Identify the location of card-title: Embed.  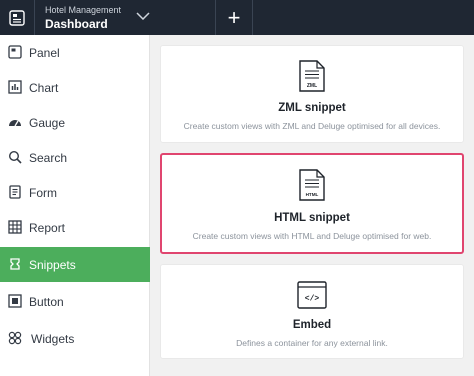
(312, 325).